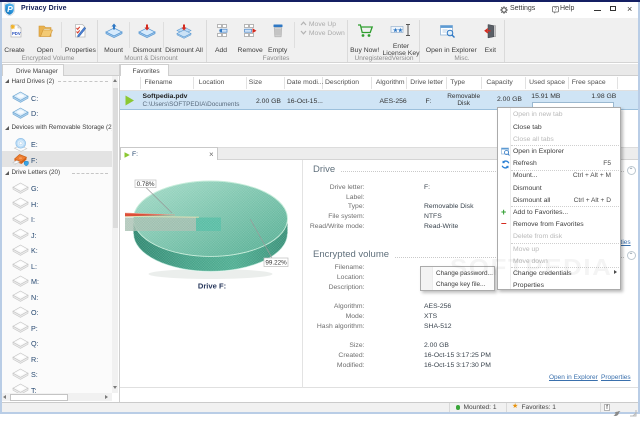 Image resolution: width=640 pixels, height=422 pixels. Describe the element at coordinates (10, 9) in the screenshot. I see `svg-text: P` at that location.